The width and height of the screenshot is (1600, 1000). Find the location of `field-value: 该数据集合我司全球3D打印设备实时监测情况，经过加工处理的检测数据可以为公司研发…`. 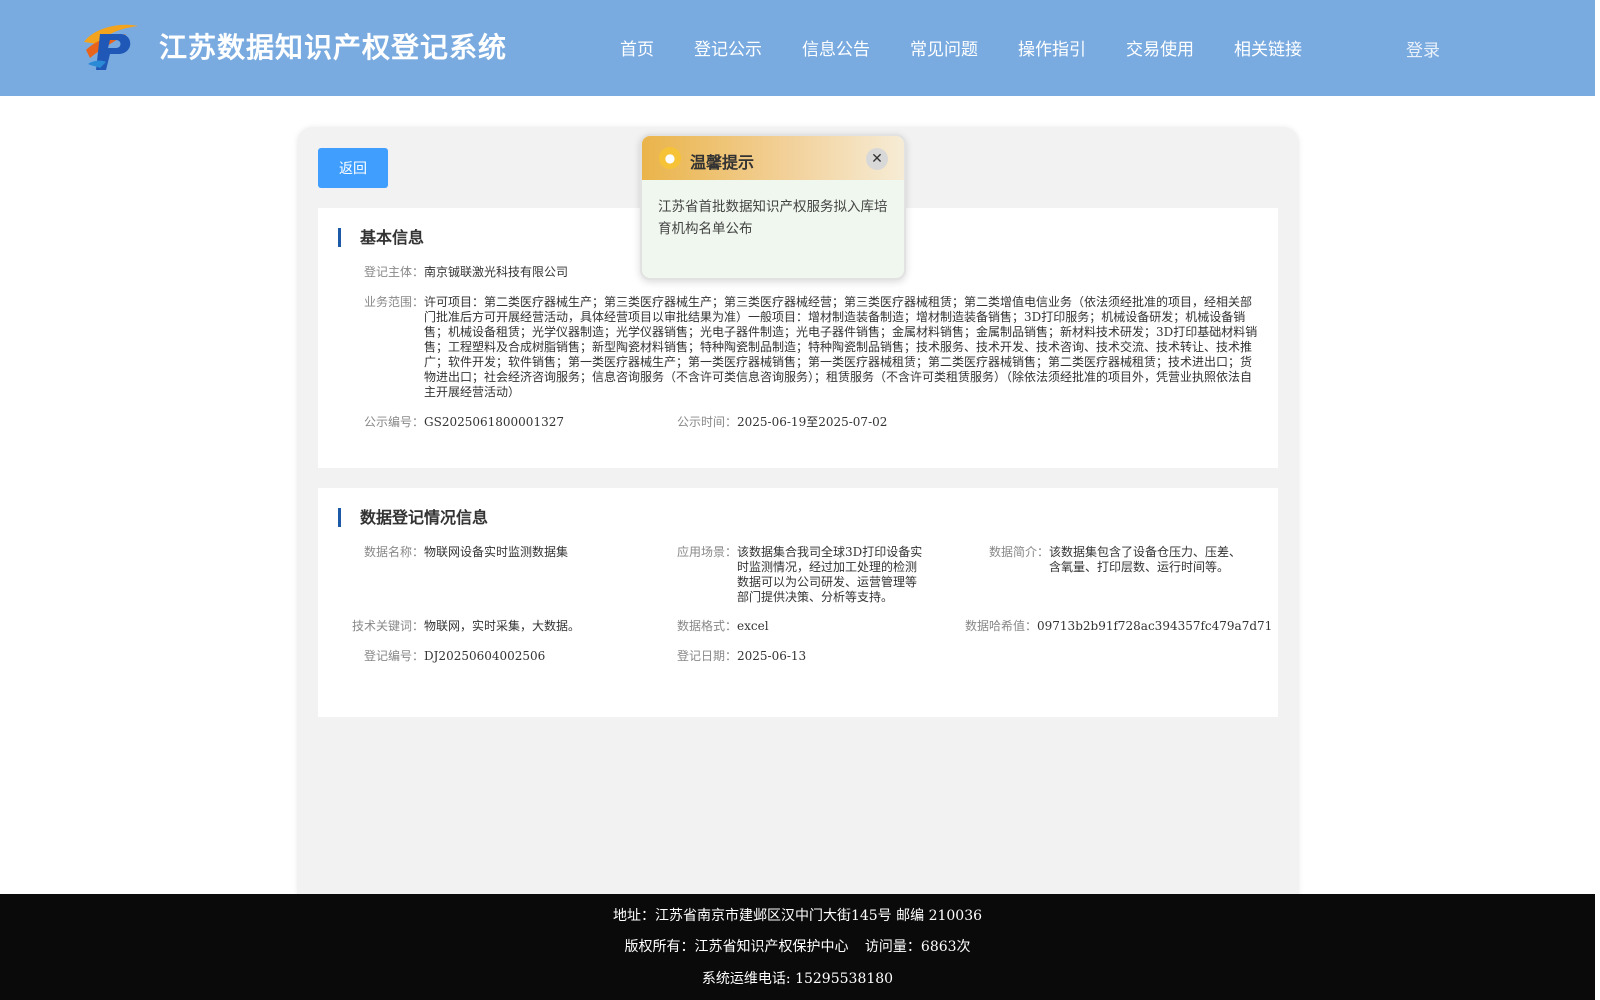

field-value: 该数据集合我司全球3D打印设备实时监测情况，经过加工处理的检测数据可以为公司研发… is located at coordinates (830, 574).